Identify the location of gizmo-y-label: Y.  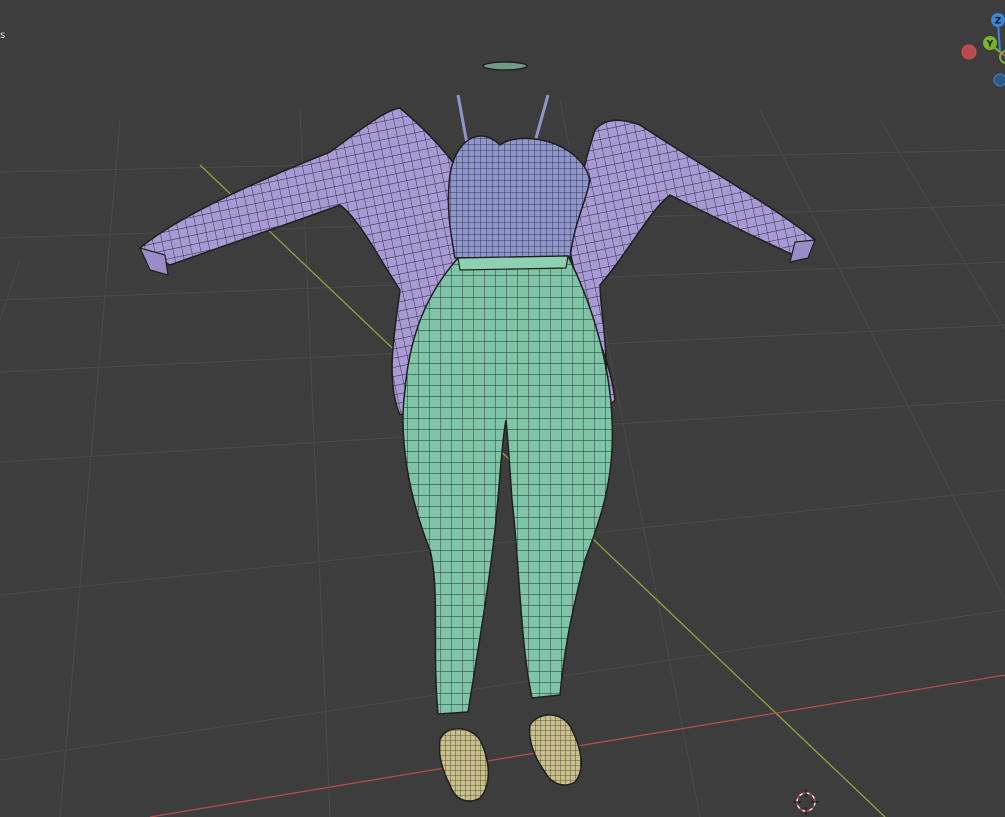
(990, 45).